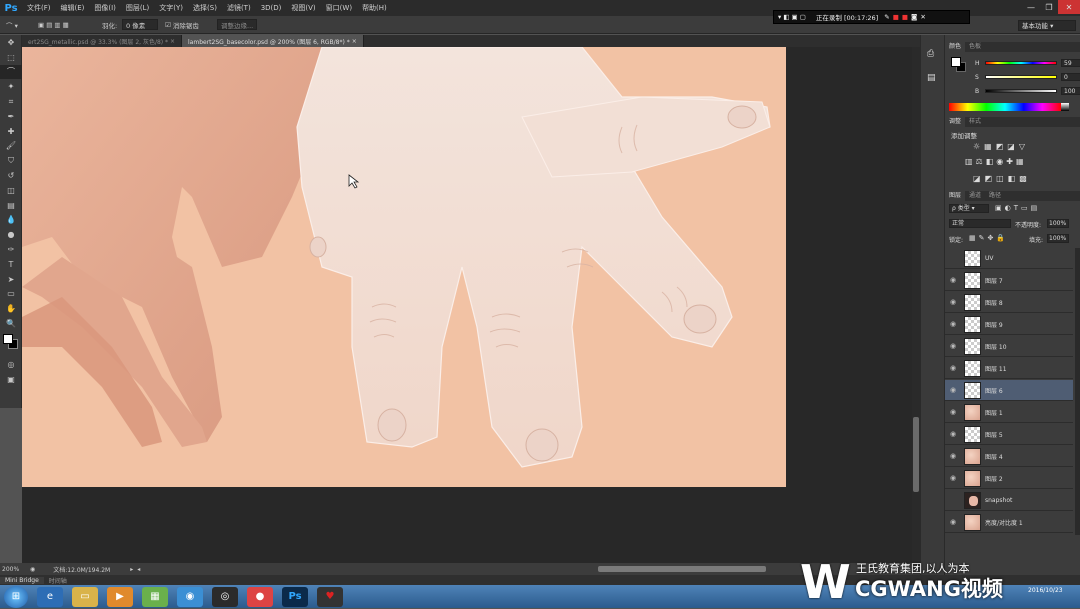 Image resolution: width=1080 pixels, height=609 pixels. I want to click on layer-row: ◉ 图层 6, so click(1009, 390).